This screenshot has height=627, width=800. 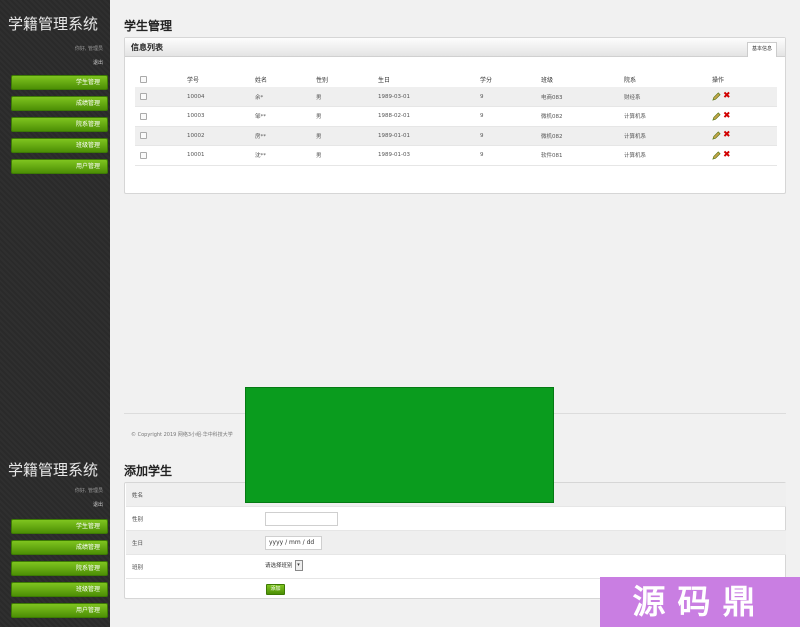 I want to click on table-row: 10003 邹** 男 1988-02-01 9 微机082 计算机系 ✖, so click(x=456, y=116).